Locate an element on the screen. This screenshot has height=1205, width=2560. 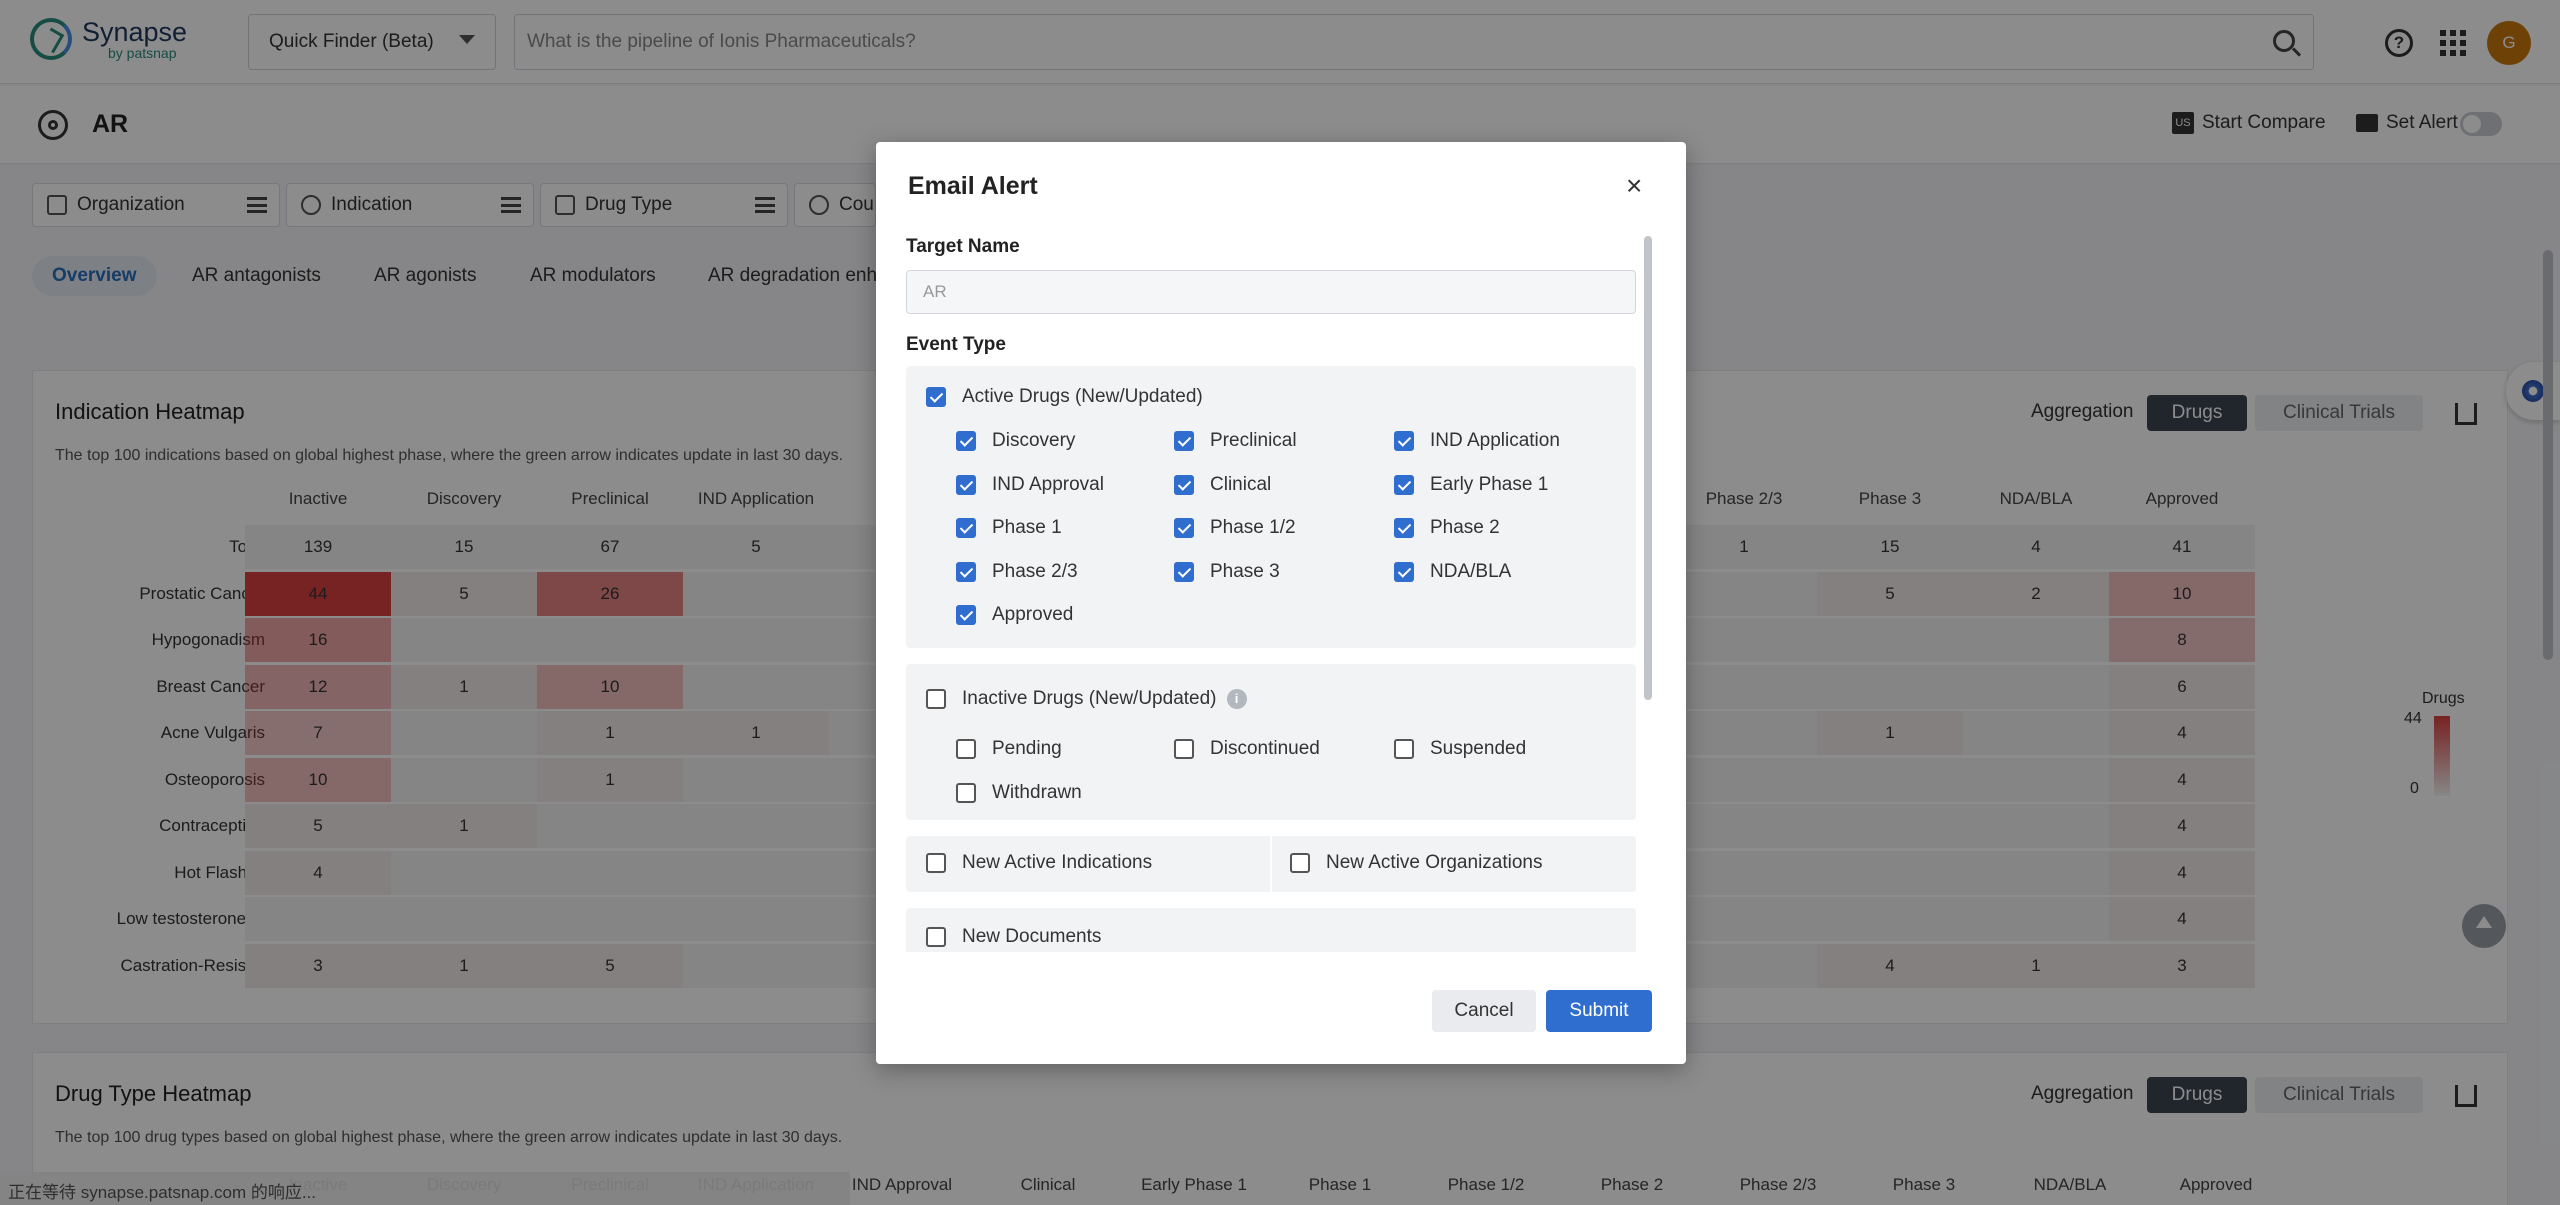
event-type-checkbox: Phase 3 is located at coordinates (1227, 572).